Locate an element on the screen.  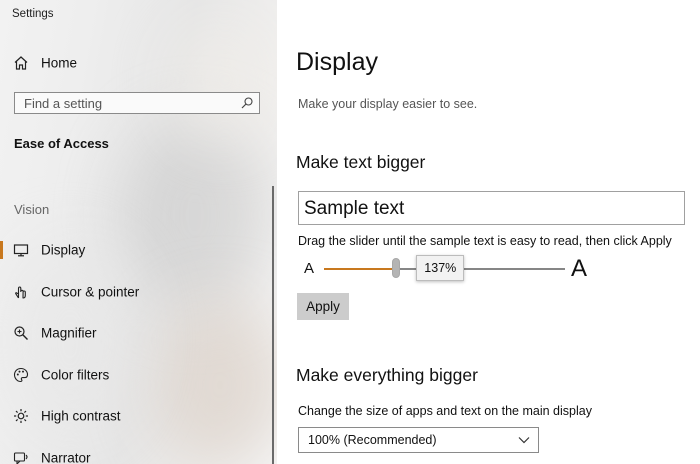
sidebar-item-label: Display is located at coordinates (63, 250).